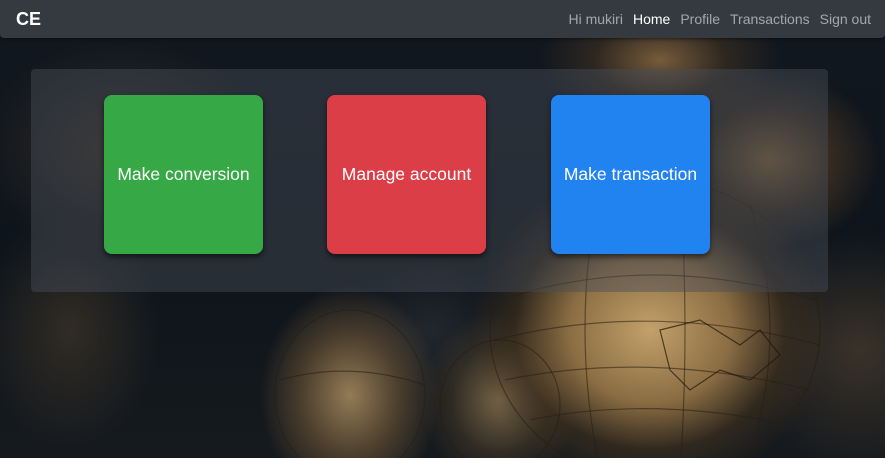  What do you see at coordinates (651, 19) in the screenshot?
I see `nav-link-home: Home` at bounding box center [651, 19].